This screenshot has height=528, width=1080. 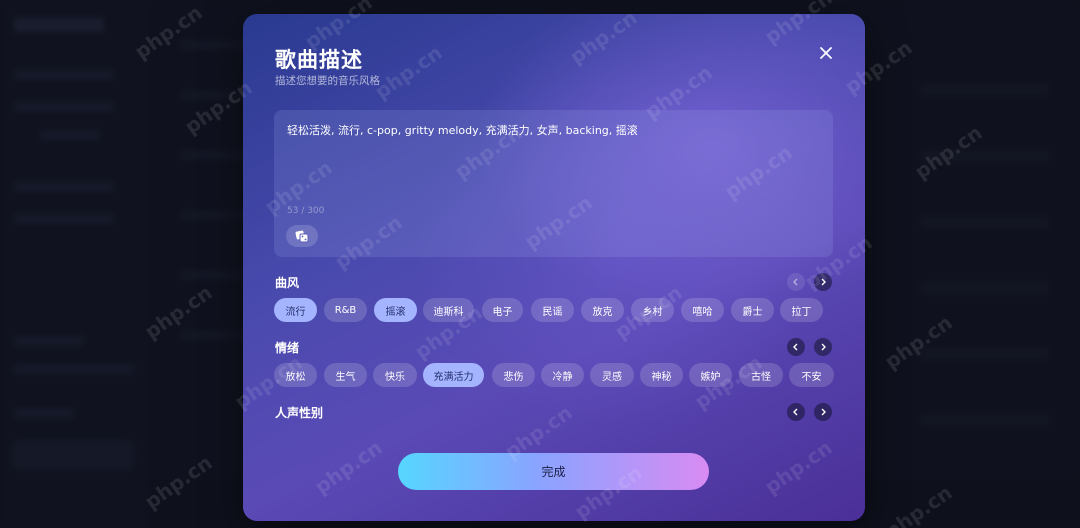 I want to click on mood-prev-button, so click(x=796, y=347).